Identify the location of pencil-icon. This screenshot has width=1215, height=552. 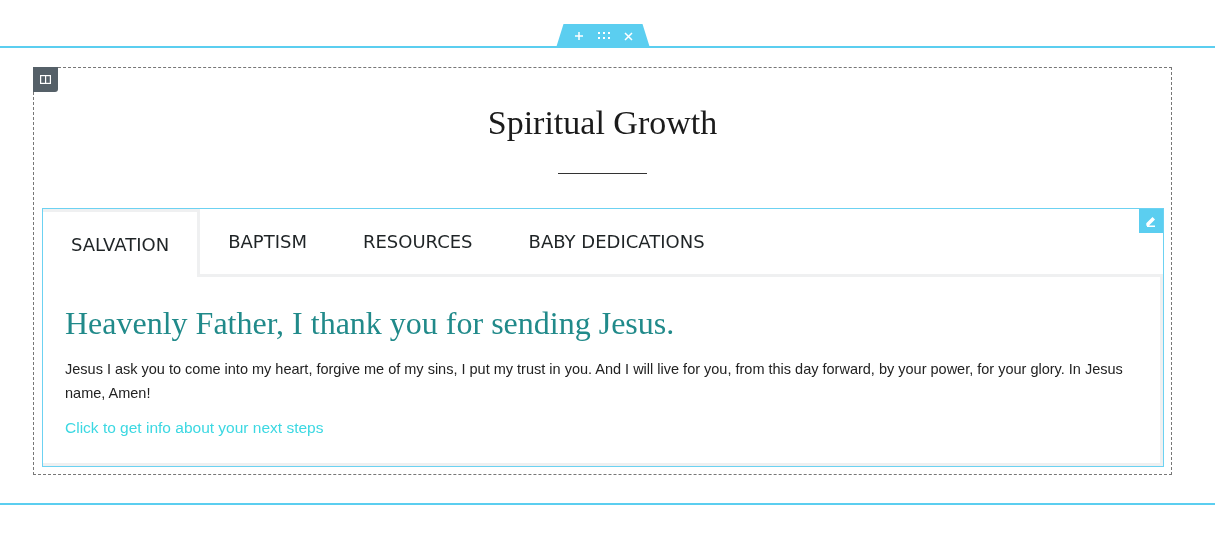
(1151, 221).